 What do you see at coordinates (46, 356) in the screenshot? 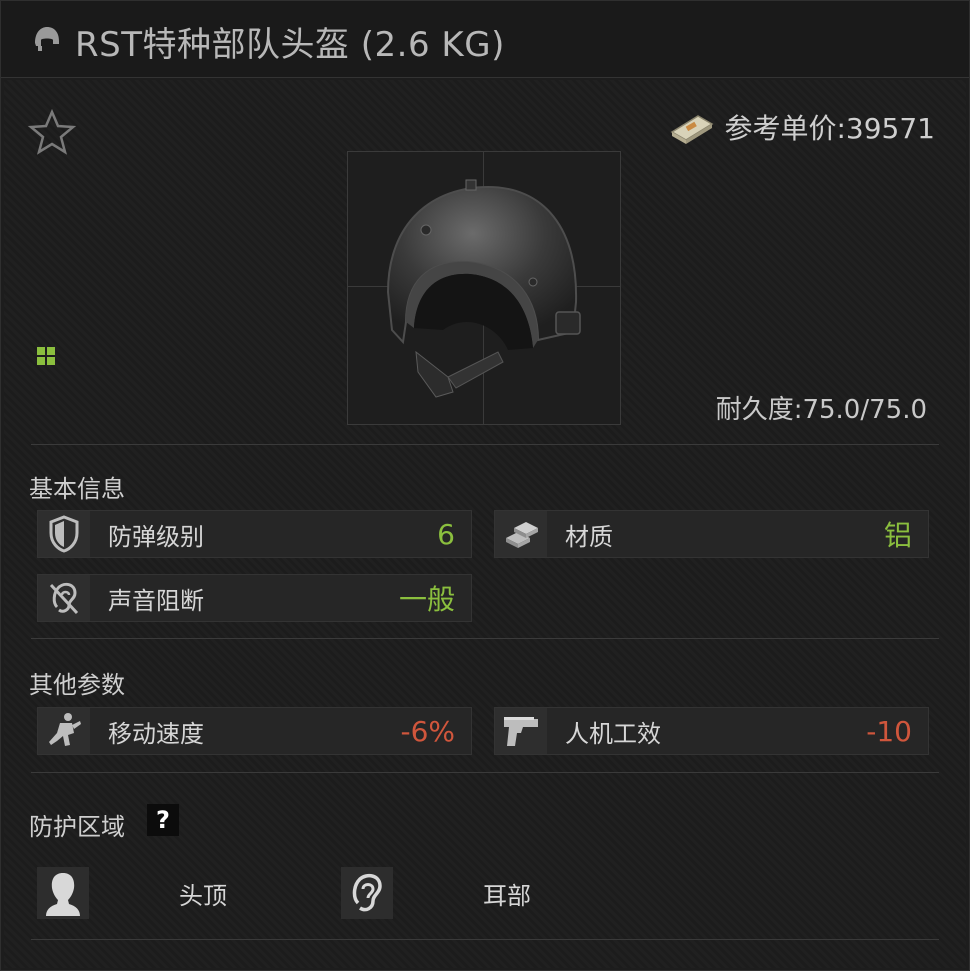
I see `grid-size-icon` at bounding box center [46, 356].